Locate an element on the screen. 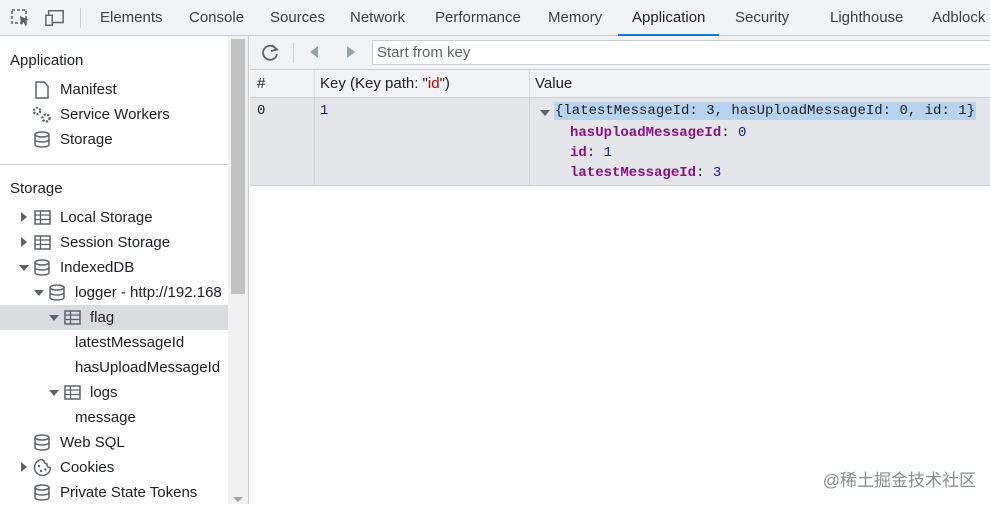 Image resolution: width=990 pixels, height=505 pixels. refresh-icon is located at coordinates (270, 53).